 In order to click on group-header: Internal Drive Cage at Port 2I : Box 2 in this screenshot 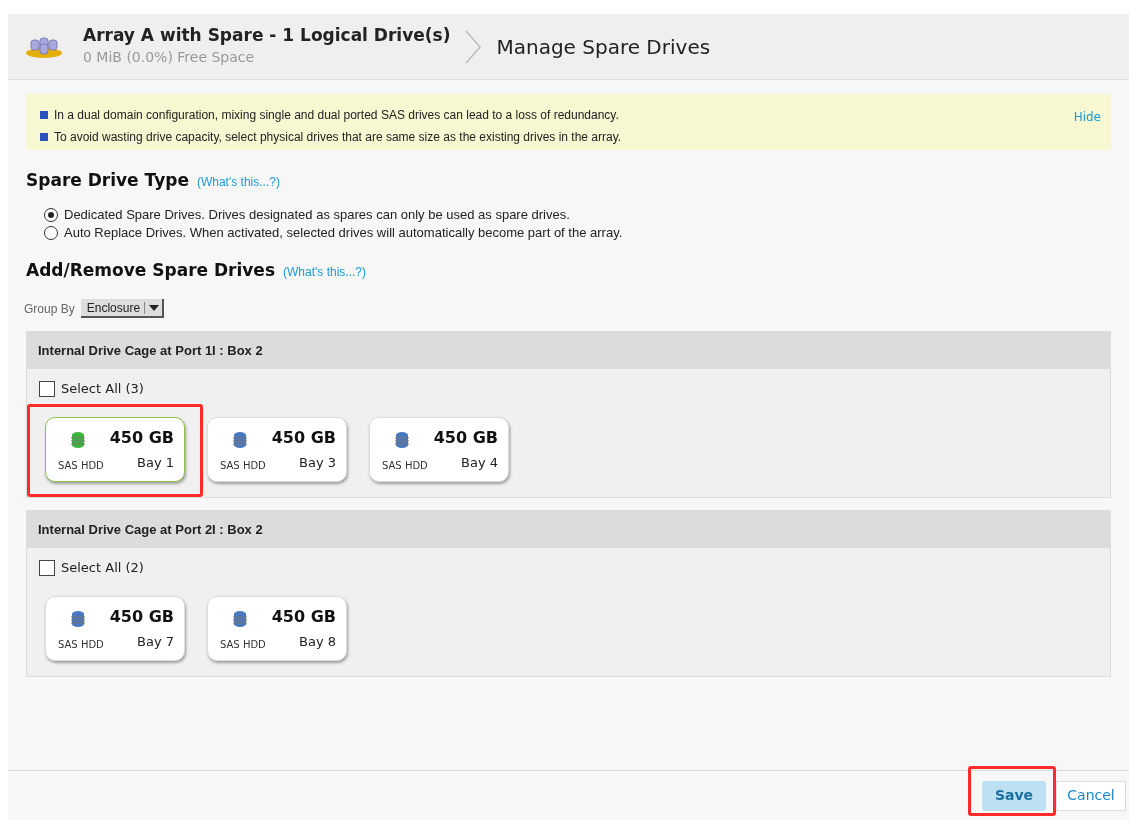, I will do `click(568, 529)`.